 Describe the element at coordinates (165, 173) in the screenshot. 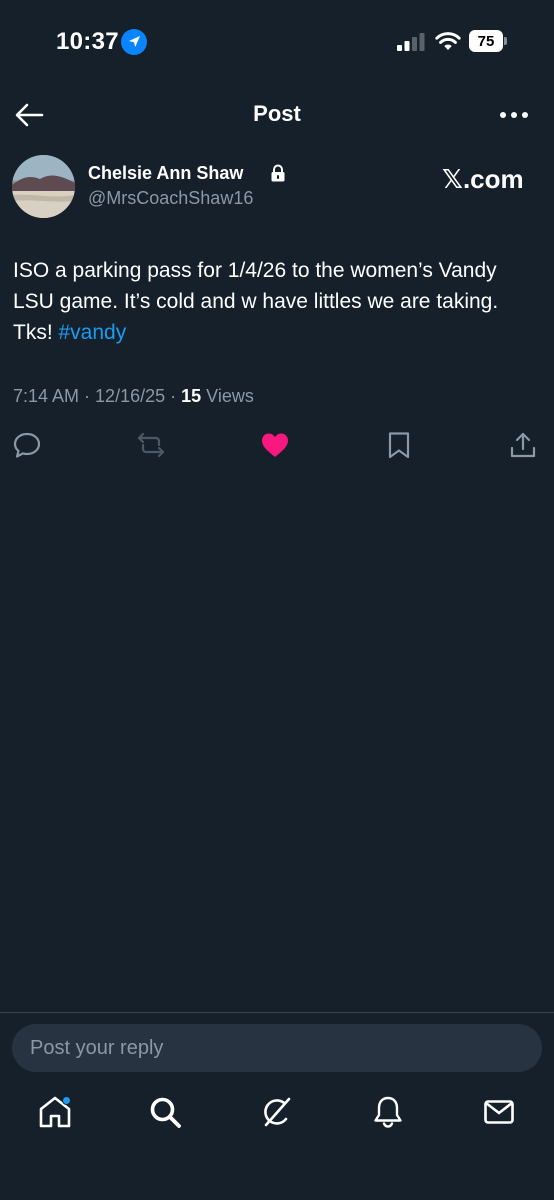

I see `display-name: Chelsie Ann Shaw` at that location.